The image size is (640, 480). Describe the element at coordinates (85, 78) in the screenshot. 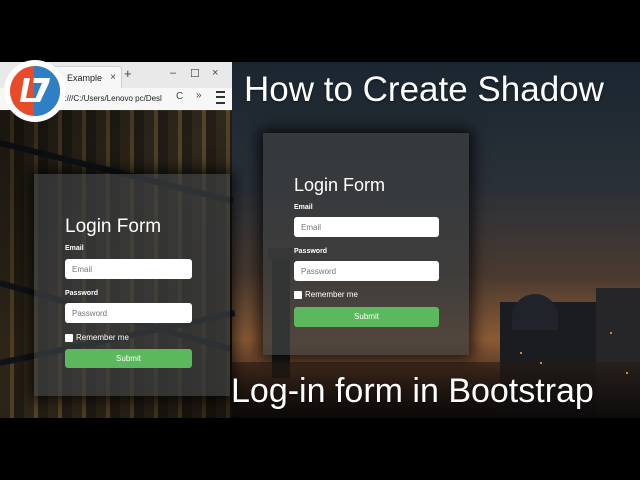

I see `tab-title: Example` at that location.